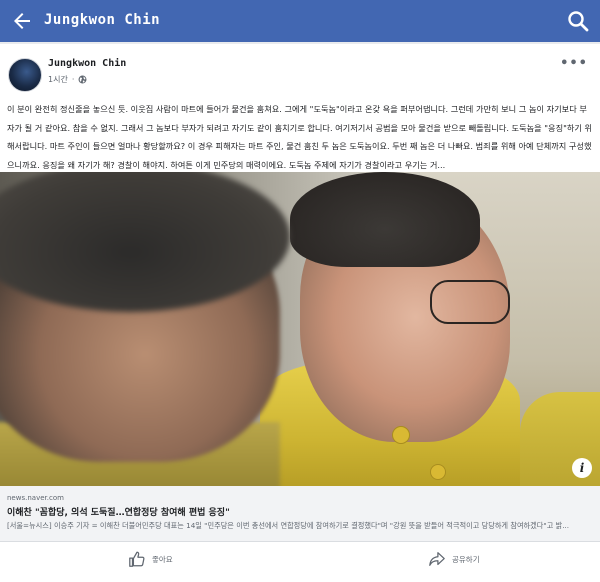 This screenshot has height=582, width=600. Describe the element at coordinates (102, 20) in the screenshot. I see `page-title: Jungkwon Chin` at that location.